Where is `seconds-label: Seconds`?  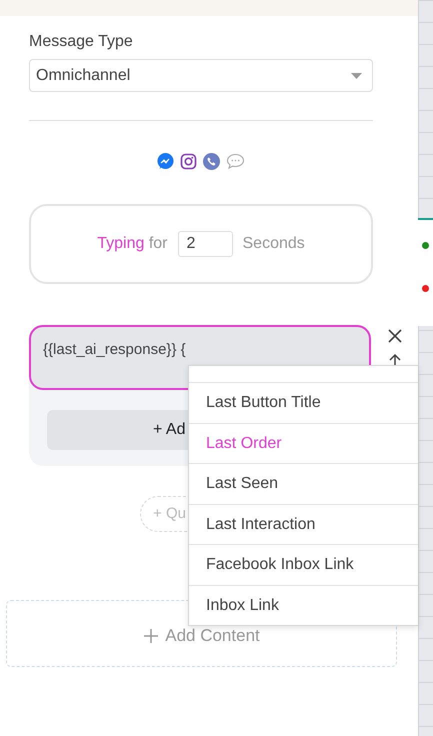
seconds-label: Seconds is located at coordinates (273, 244).